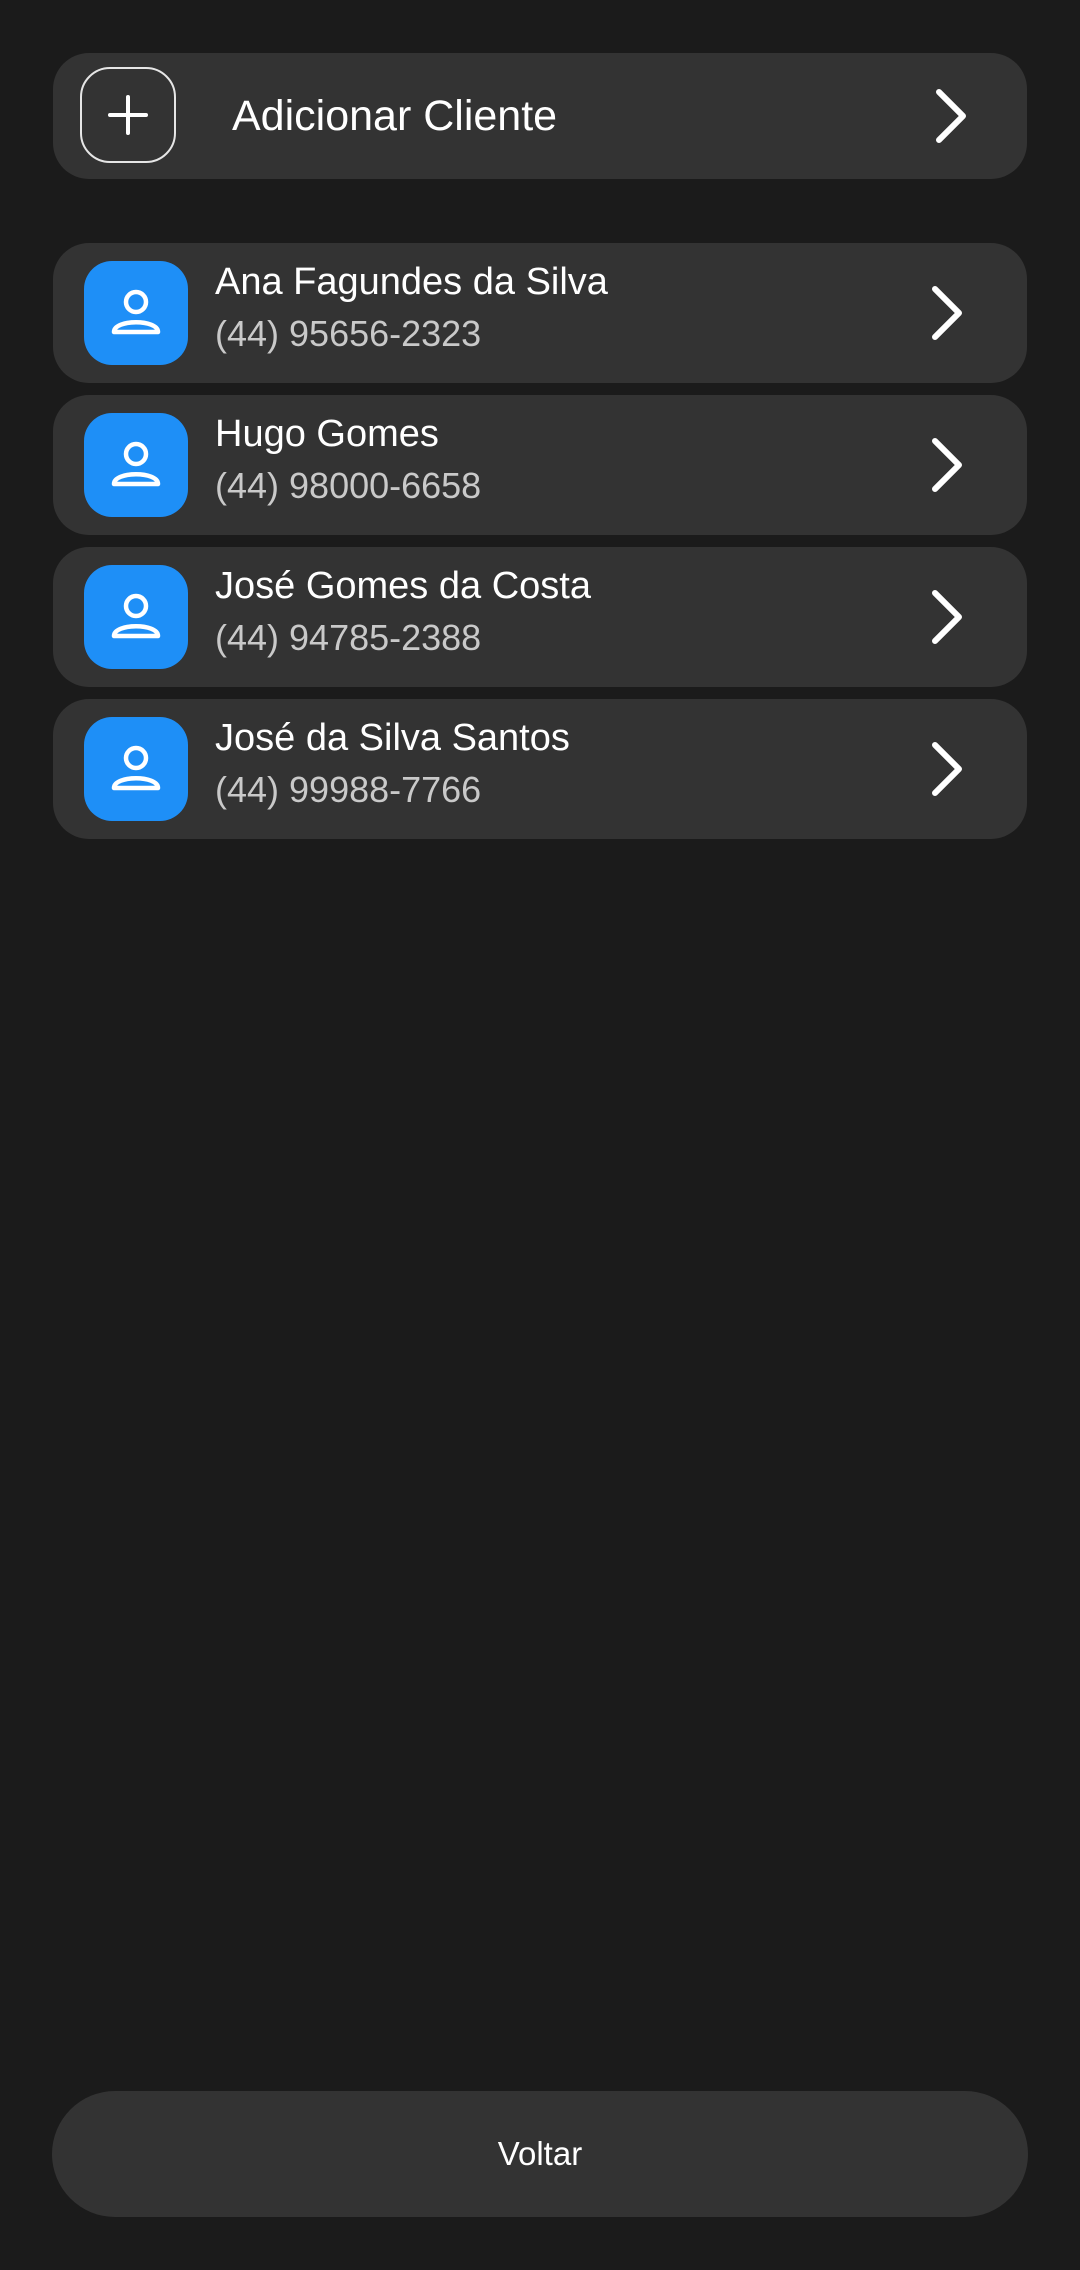  Describe the element at coordinates (540, 465) in the screenshot. I see `client-list-item: Hugo Gomes (44) 98000-6658` at that location.